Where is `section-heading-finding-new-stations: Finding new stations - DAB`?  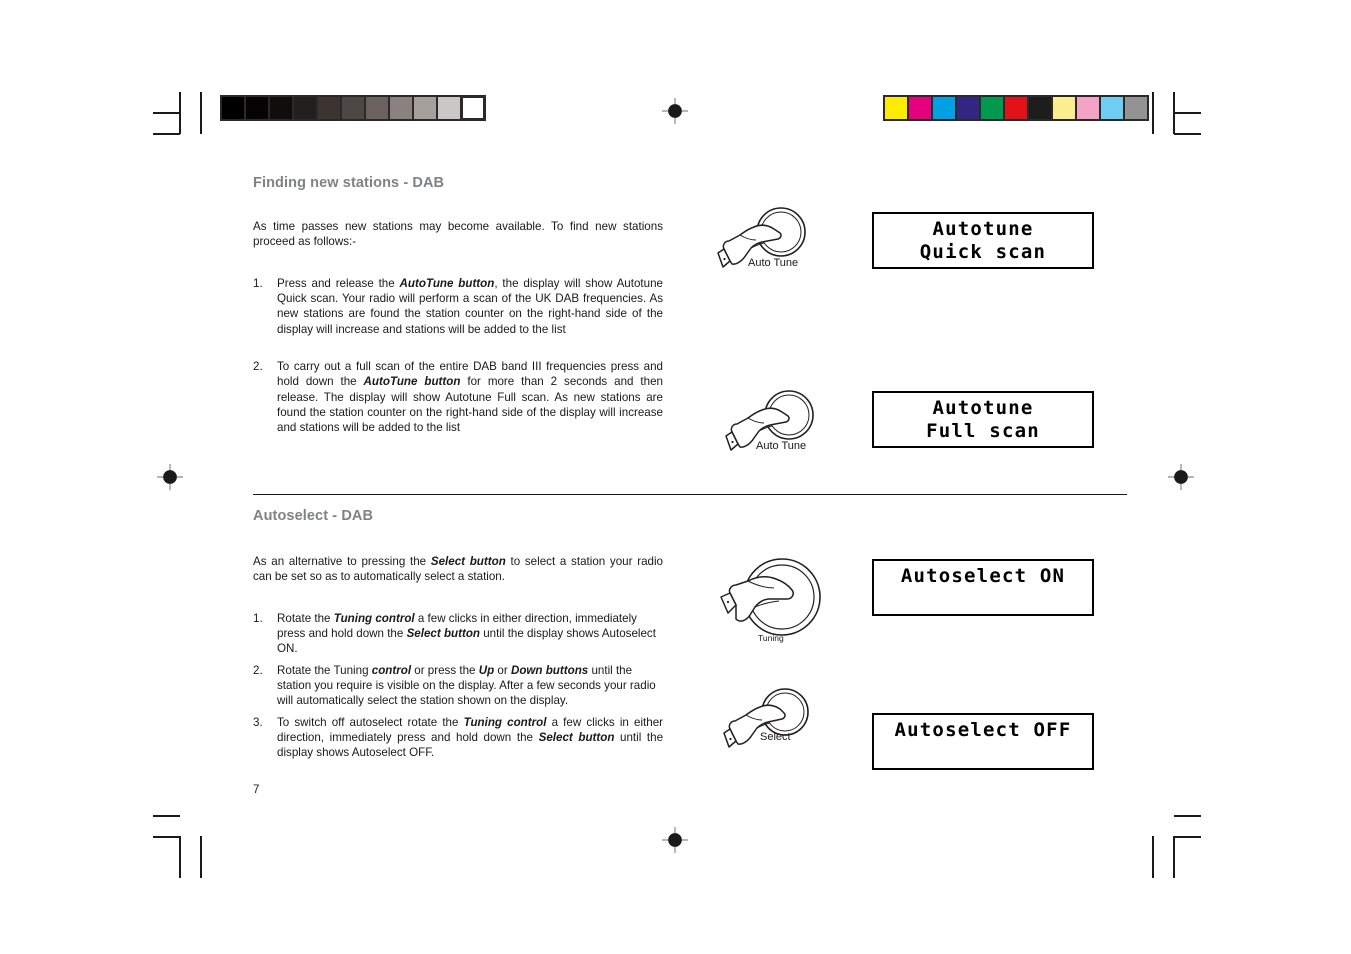 section-heading-finding-new-stations: Finding new stations - DAB is located at coordinates (349, 183).